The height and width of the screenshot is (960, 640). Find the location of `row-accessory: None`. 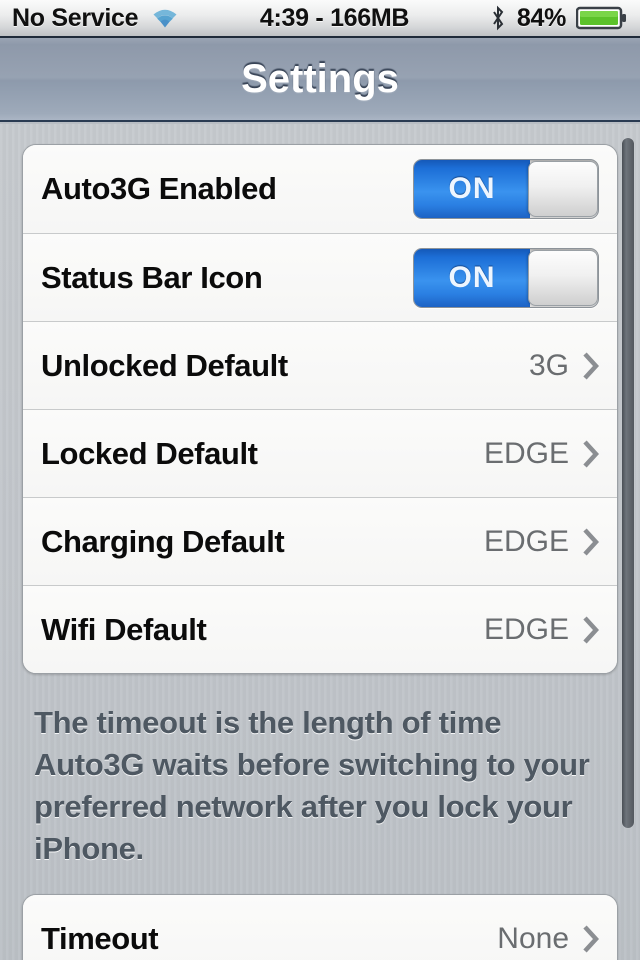

row-accessory: None is located at coordinates (548, 939).